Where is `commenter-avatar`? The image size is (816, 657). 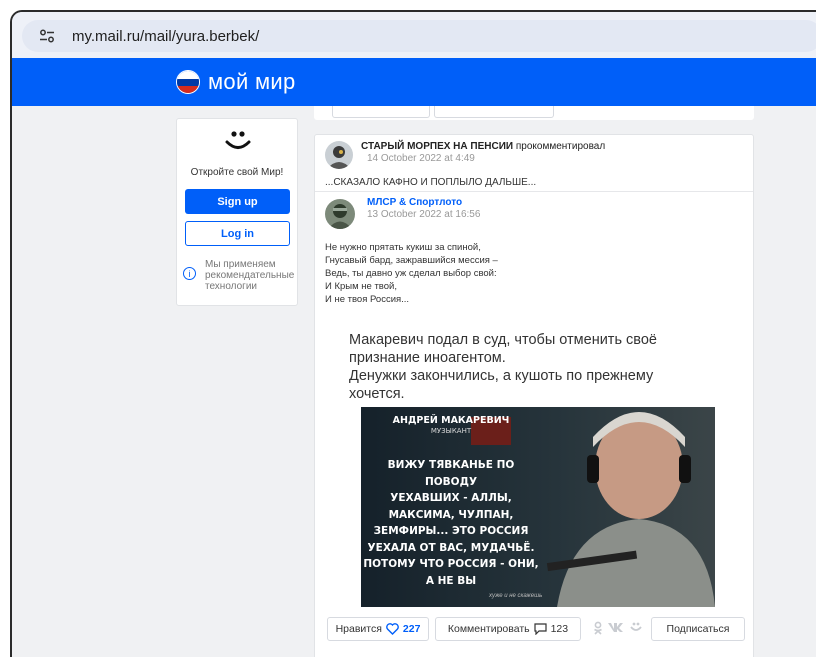
commenter-avatar is located at coordinates (339, 155).